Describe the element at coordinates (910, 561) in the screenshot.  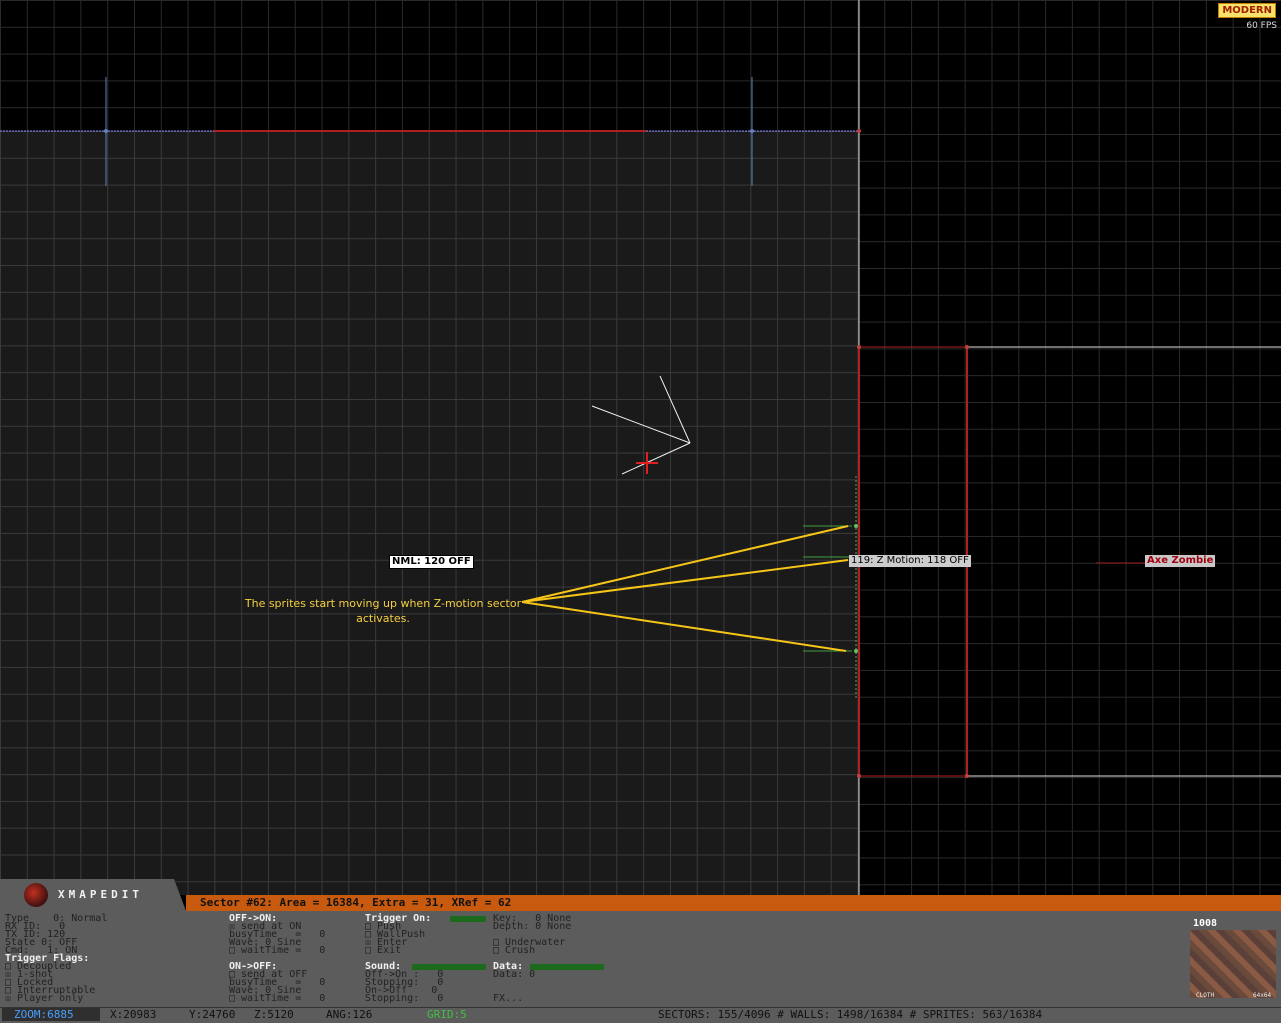
I see `sector-tag-zmotion: 119: Z Motion: 118 OFF` at that location.